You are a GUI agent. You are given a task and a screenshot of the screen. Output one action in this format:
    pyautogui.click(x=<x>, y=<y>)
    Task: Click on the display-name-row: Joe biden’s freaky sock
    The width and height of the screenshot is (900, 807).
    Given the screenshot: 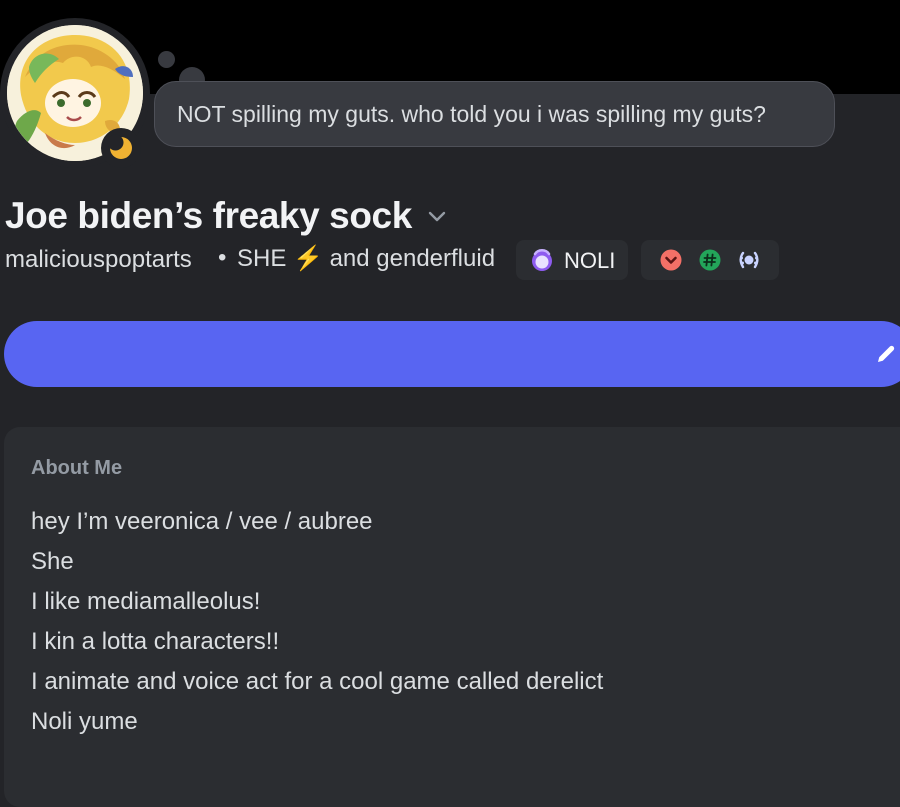 What is the action you would take?
    pyautogui.click(x=226, y=215)
    